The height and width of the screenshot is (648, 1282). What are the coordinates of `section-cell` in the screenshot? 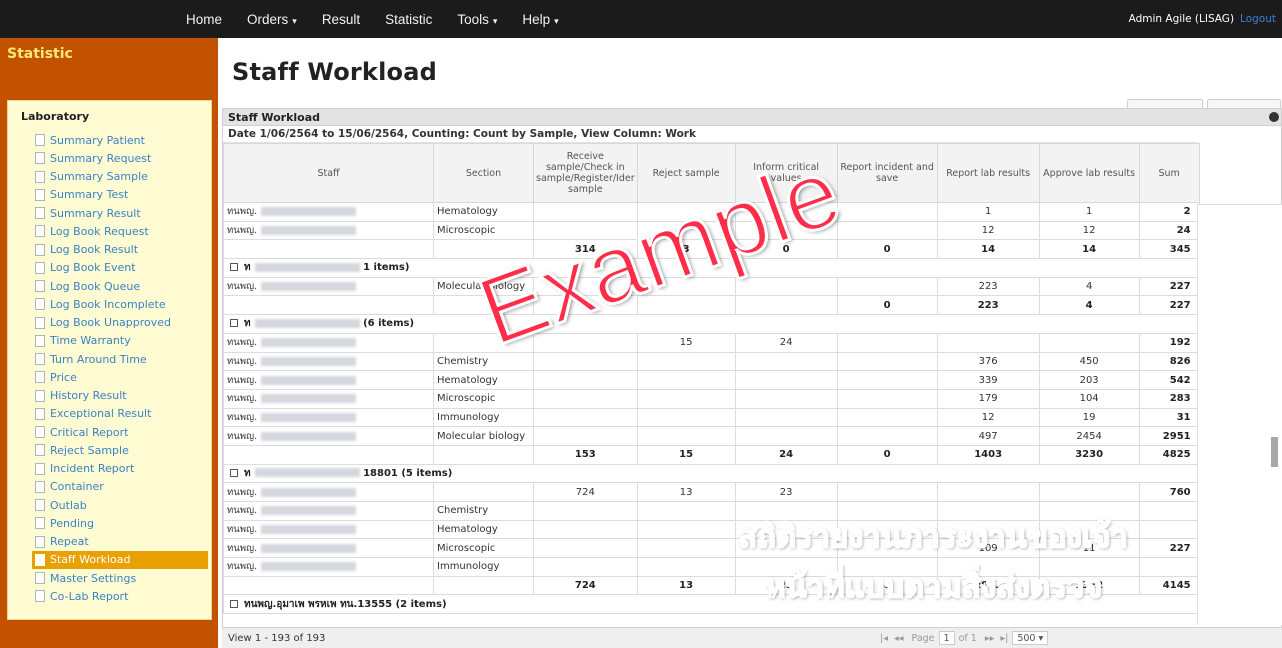 It's located at (483, 585).